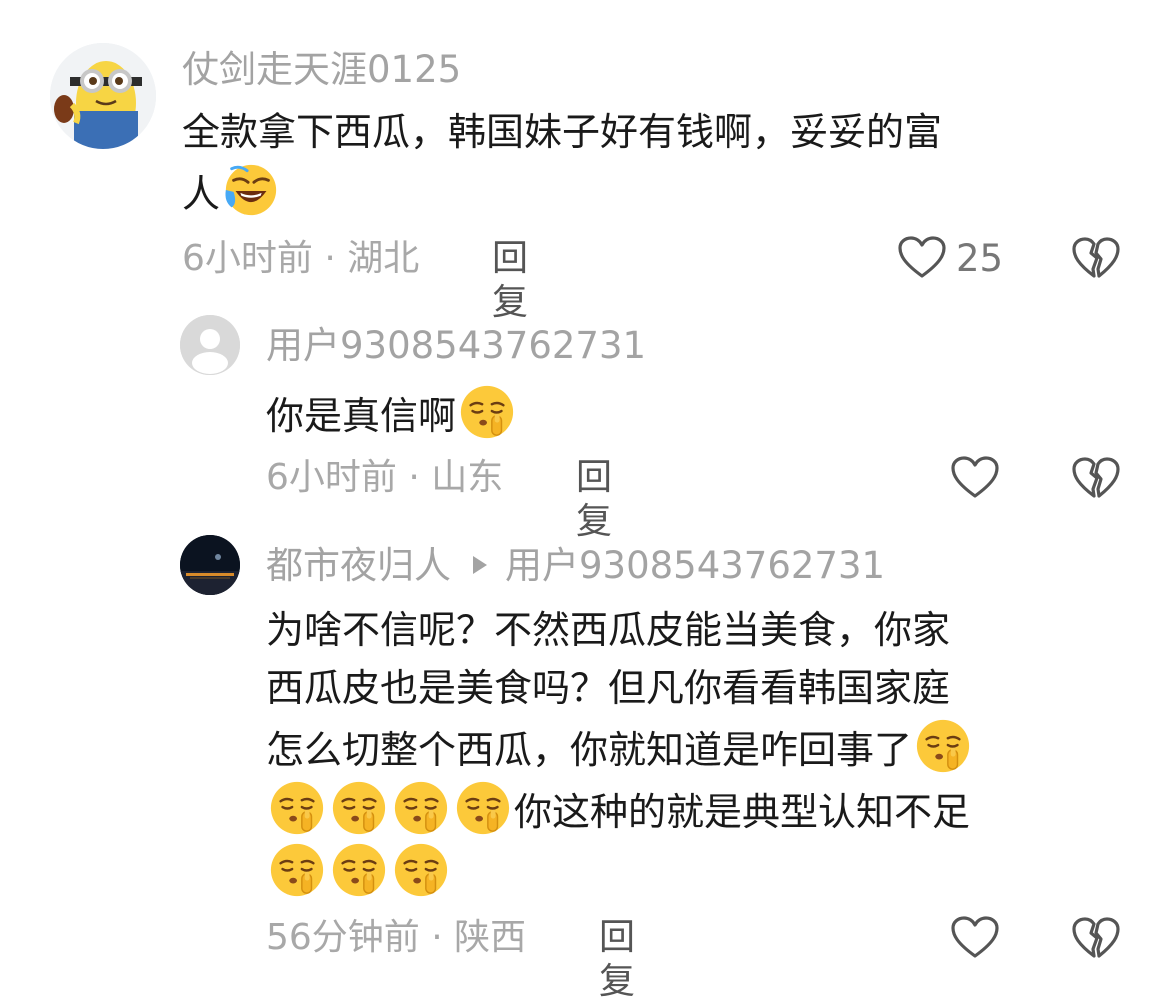 This screenshot has width=1170, height=1004. I want to click on username: 都市夜归人, so click(358, 565).